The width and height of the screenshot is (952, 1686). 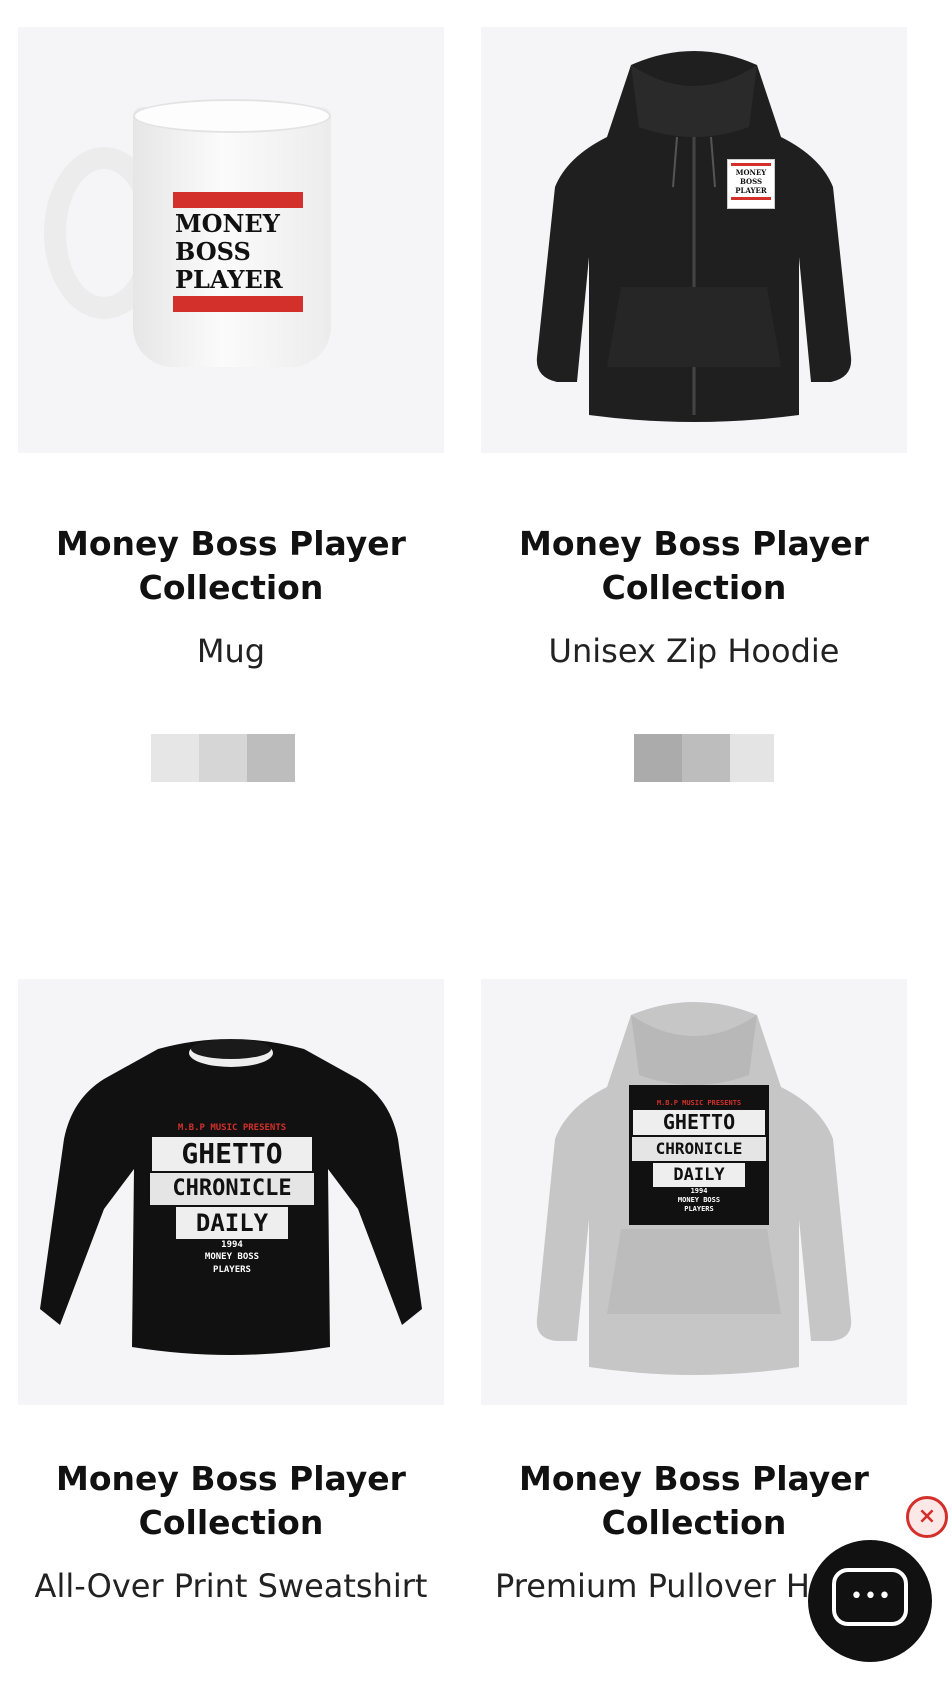 I want to click on chat-bubble-icon: •••, so click(x=870, y=1601).